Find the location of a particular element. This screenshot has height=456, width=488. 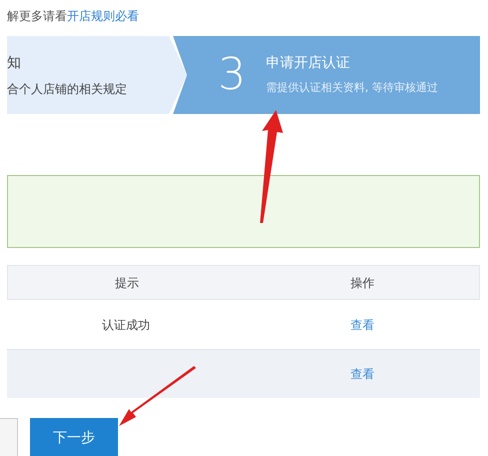

secondary-button is located at coordinates (9, 437).